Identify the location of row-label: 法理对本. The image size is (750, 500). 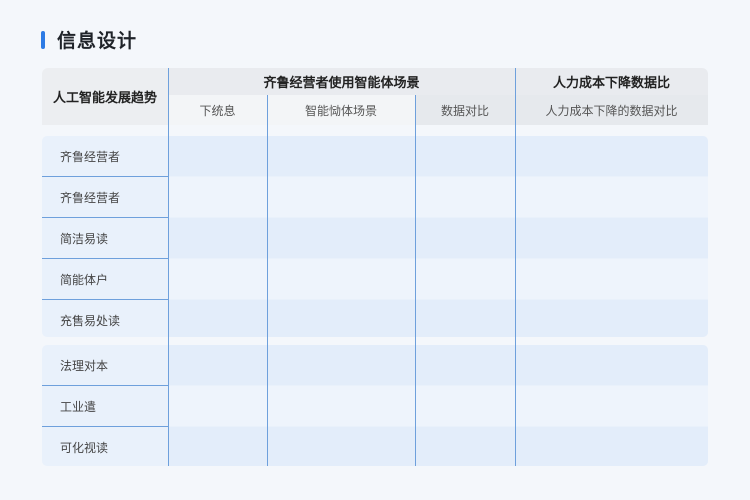
(84, 365).